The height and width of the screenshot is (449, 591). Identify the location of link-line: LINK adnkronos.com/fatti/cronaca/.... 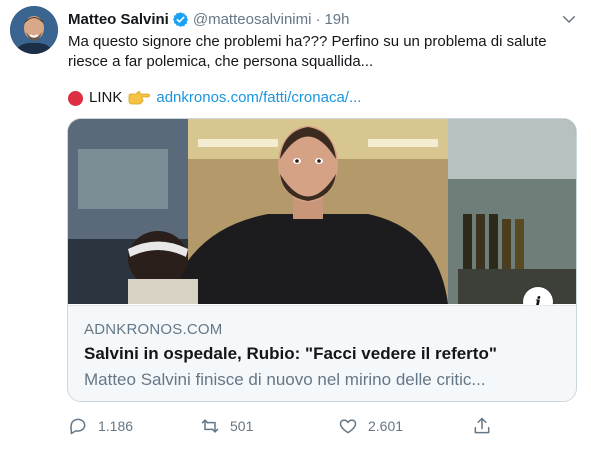
(214, 98).